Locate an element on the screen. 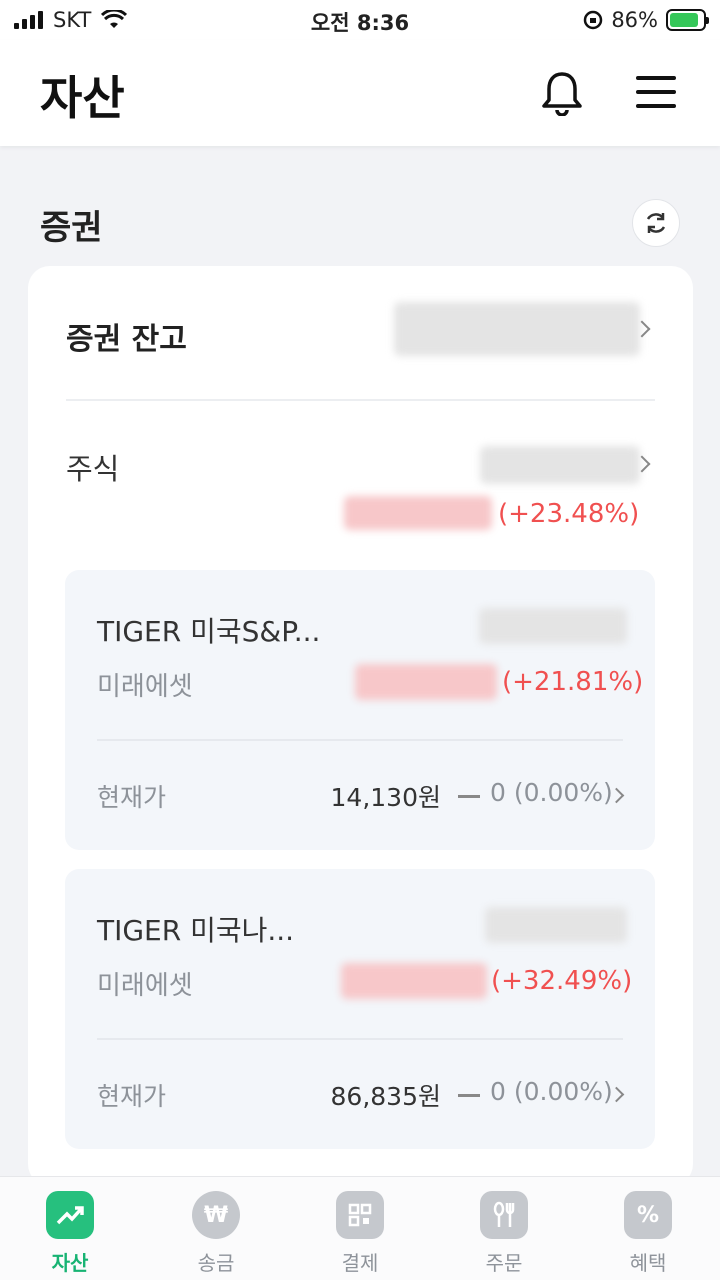 This screenshot has height=1280, width=720. coupon-icon: % is located at coordinates (648, 1215).